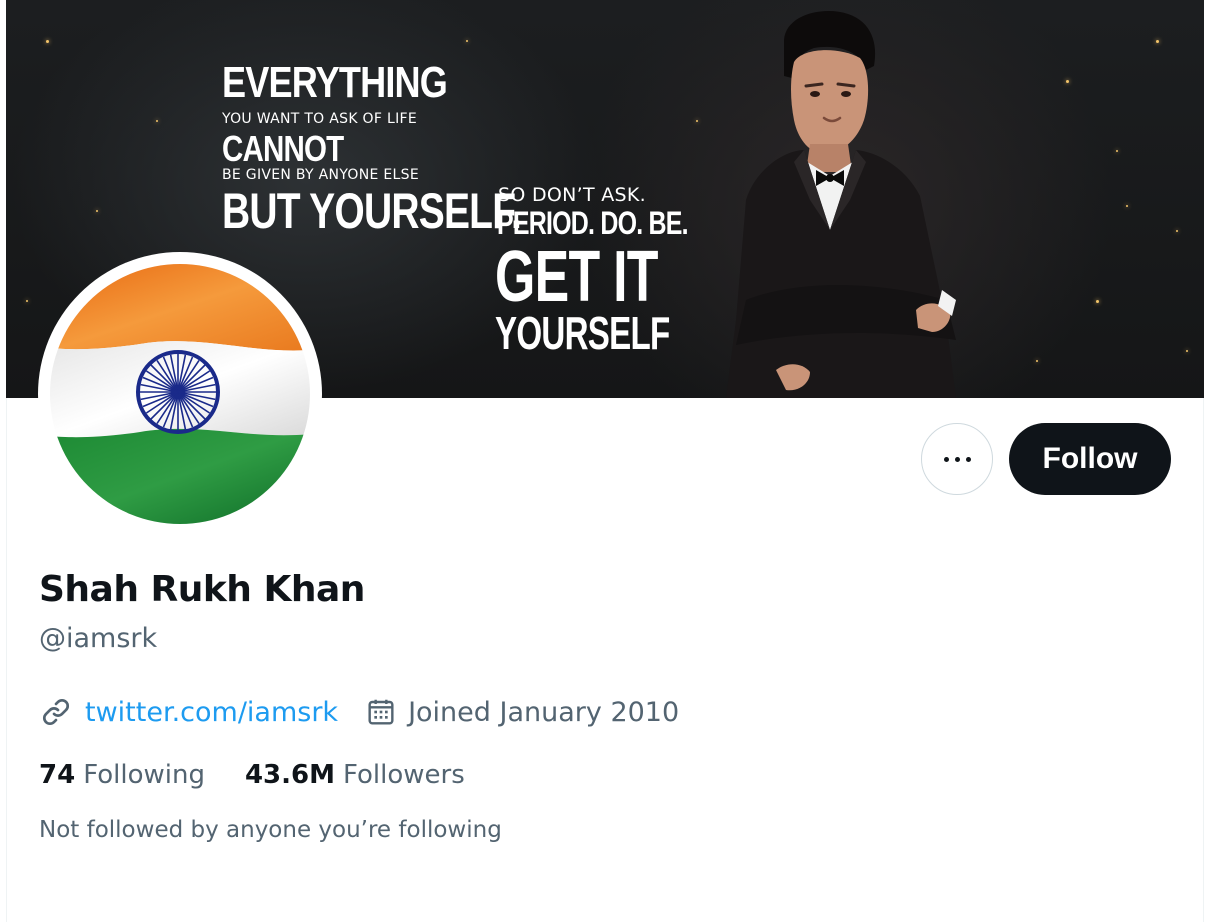  Describe the element at coordinates (320, 175) in the screenshot. I see `banner-quote-anyone-else: BE GIVEN BY ANYONE ELSE` at that location.